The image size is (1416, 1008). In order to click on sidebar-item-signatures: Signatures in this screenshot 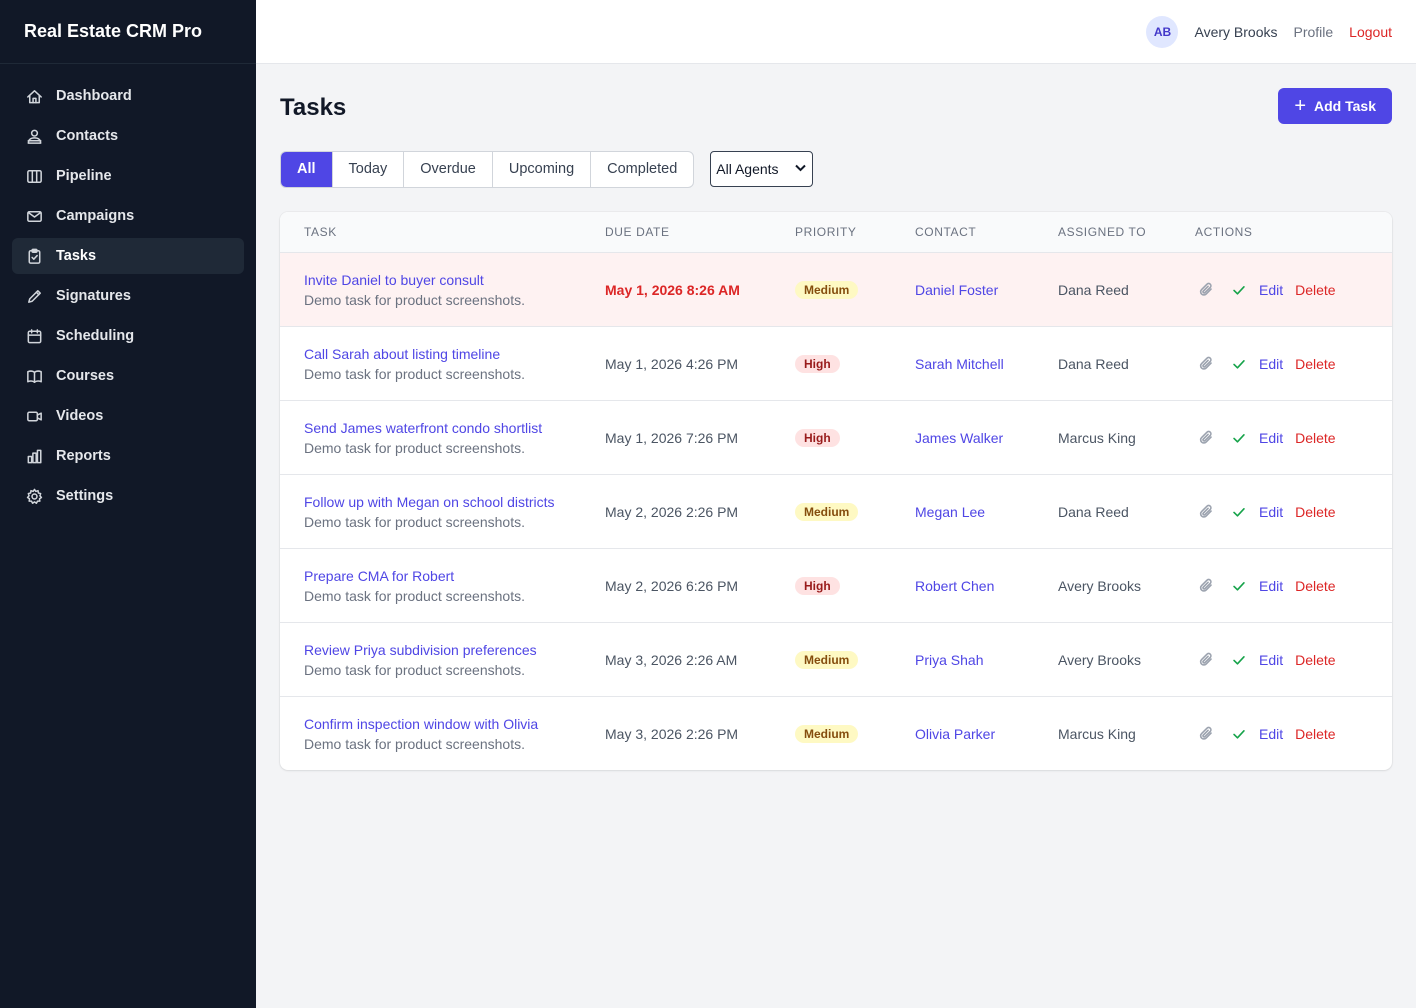, I will do `click(128, 296)`.